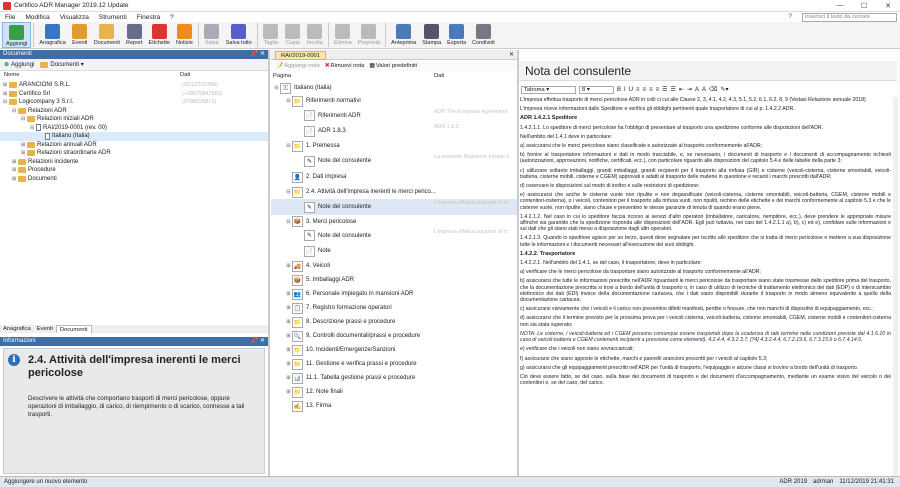 Image resolution: width=900 pixels, height=487 pixels. What do you see at coordinates (74, 17) in the screenshot?
I see `menu-item: Visualizza` at bounding box center [74, 17].